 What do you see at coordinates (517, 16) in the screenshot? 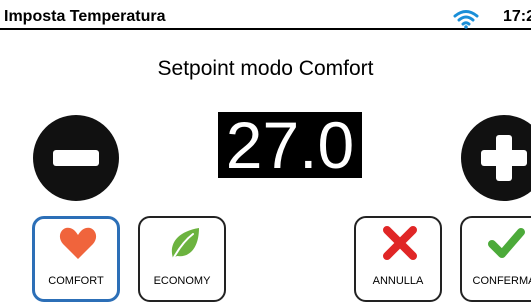
I see `clock: 17:2` at bounding box center [517, 16].